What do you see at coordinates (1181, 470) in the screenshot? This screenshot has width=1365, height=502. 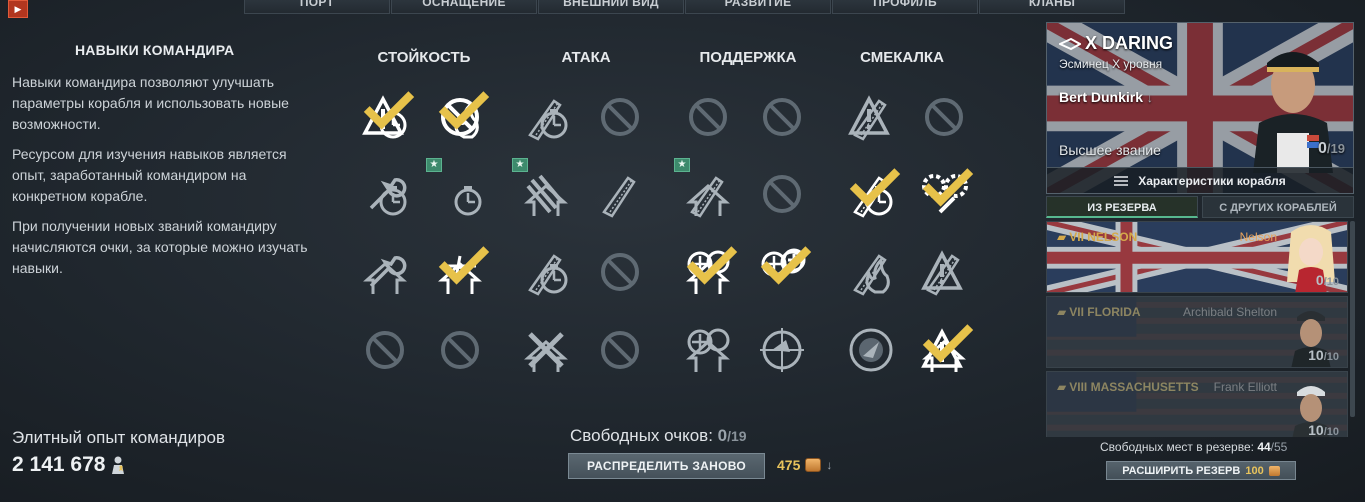 I see `expand-reserve-label: РАСШИРИТЬ РЕЗЕРВ` at bounding box center [1181, 470].